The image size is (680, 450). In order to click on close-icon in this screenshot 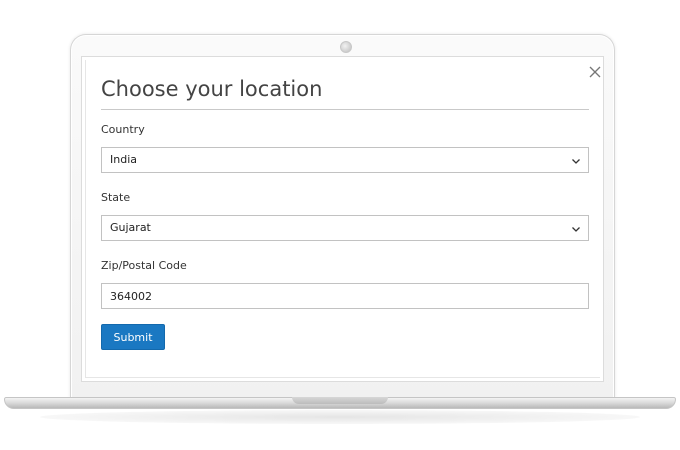, I will do `click(595, 72)`.